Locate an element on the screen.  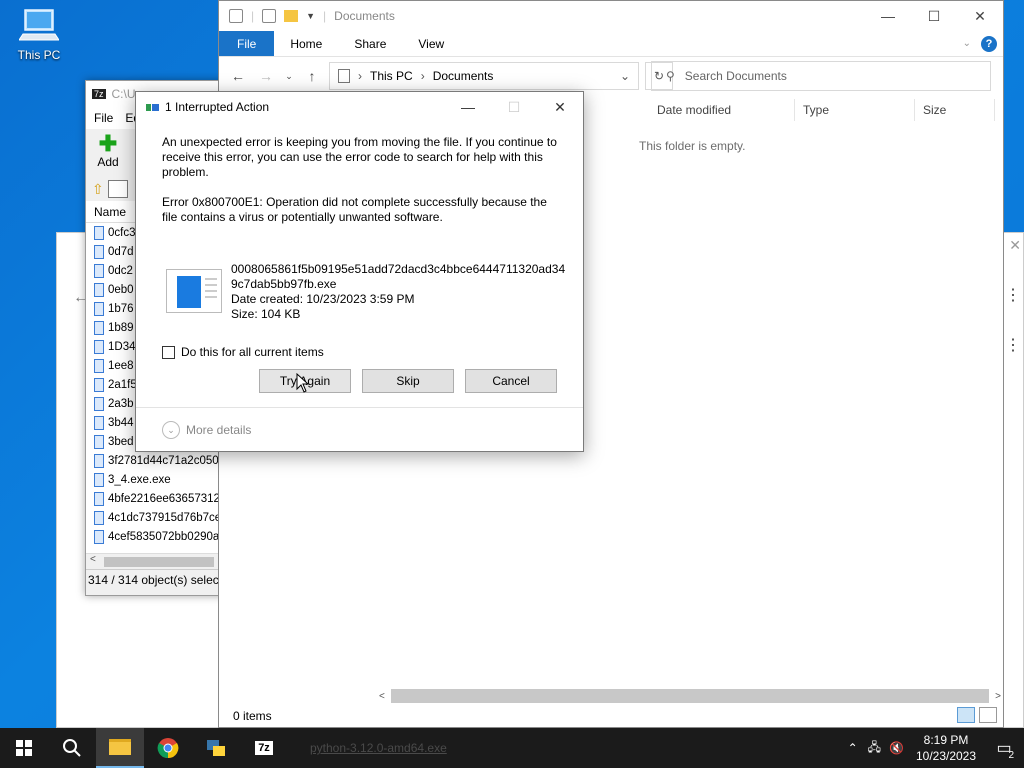
tab-file: File is located at coordinates (247, 43).